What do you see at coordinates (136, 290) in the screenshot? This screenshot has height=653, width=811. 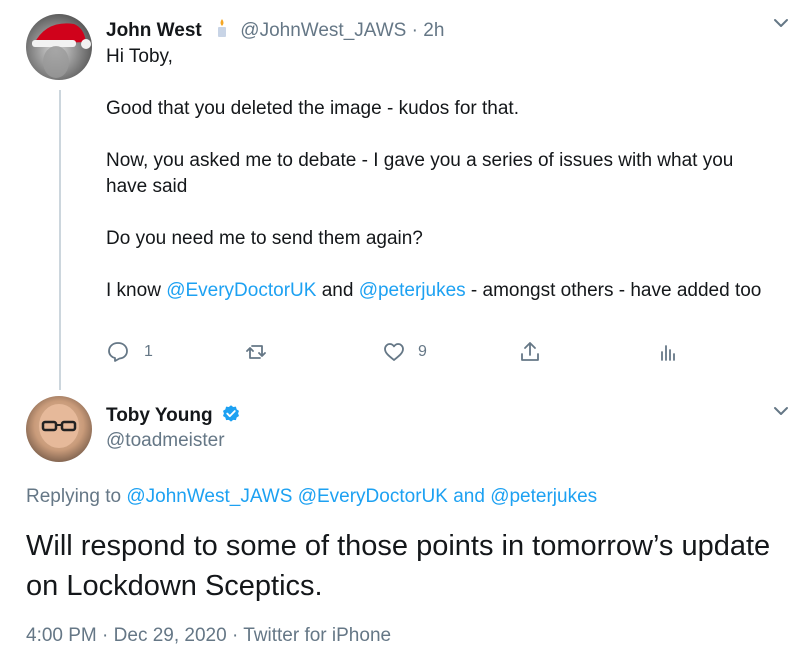 I see `text: I know` at bounding box center [136, 290].